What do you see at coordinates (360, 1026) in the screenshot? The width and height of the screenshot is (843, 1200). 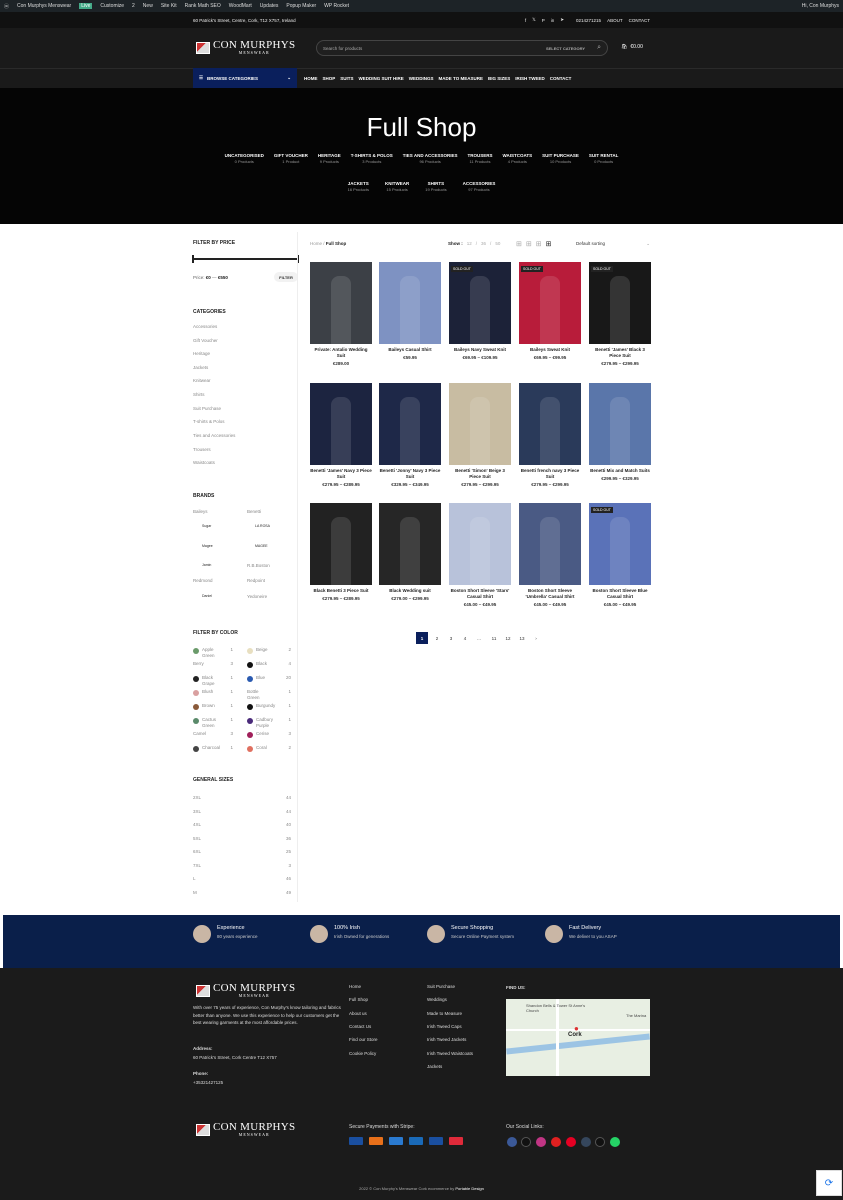 I see `footer-link: Contact Us` at bounding box center [360, 1026].